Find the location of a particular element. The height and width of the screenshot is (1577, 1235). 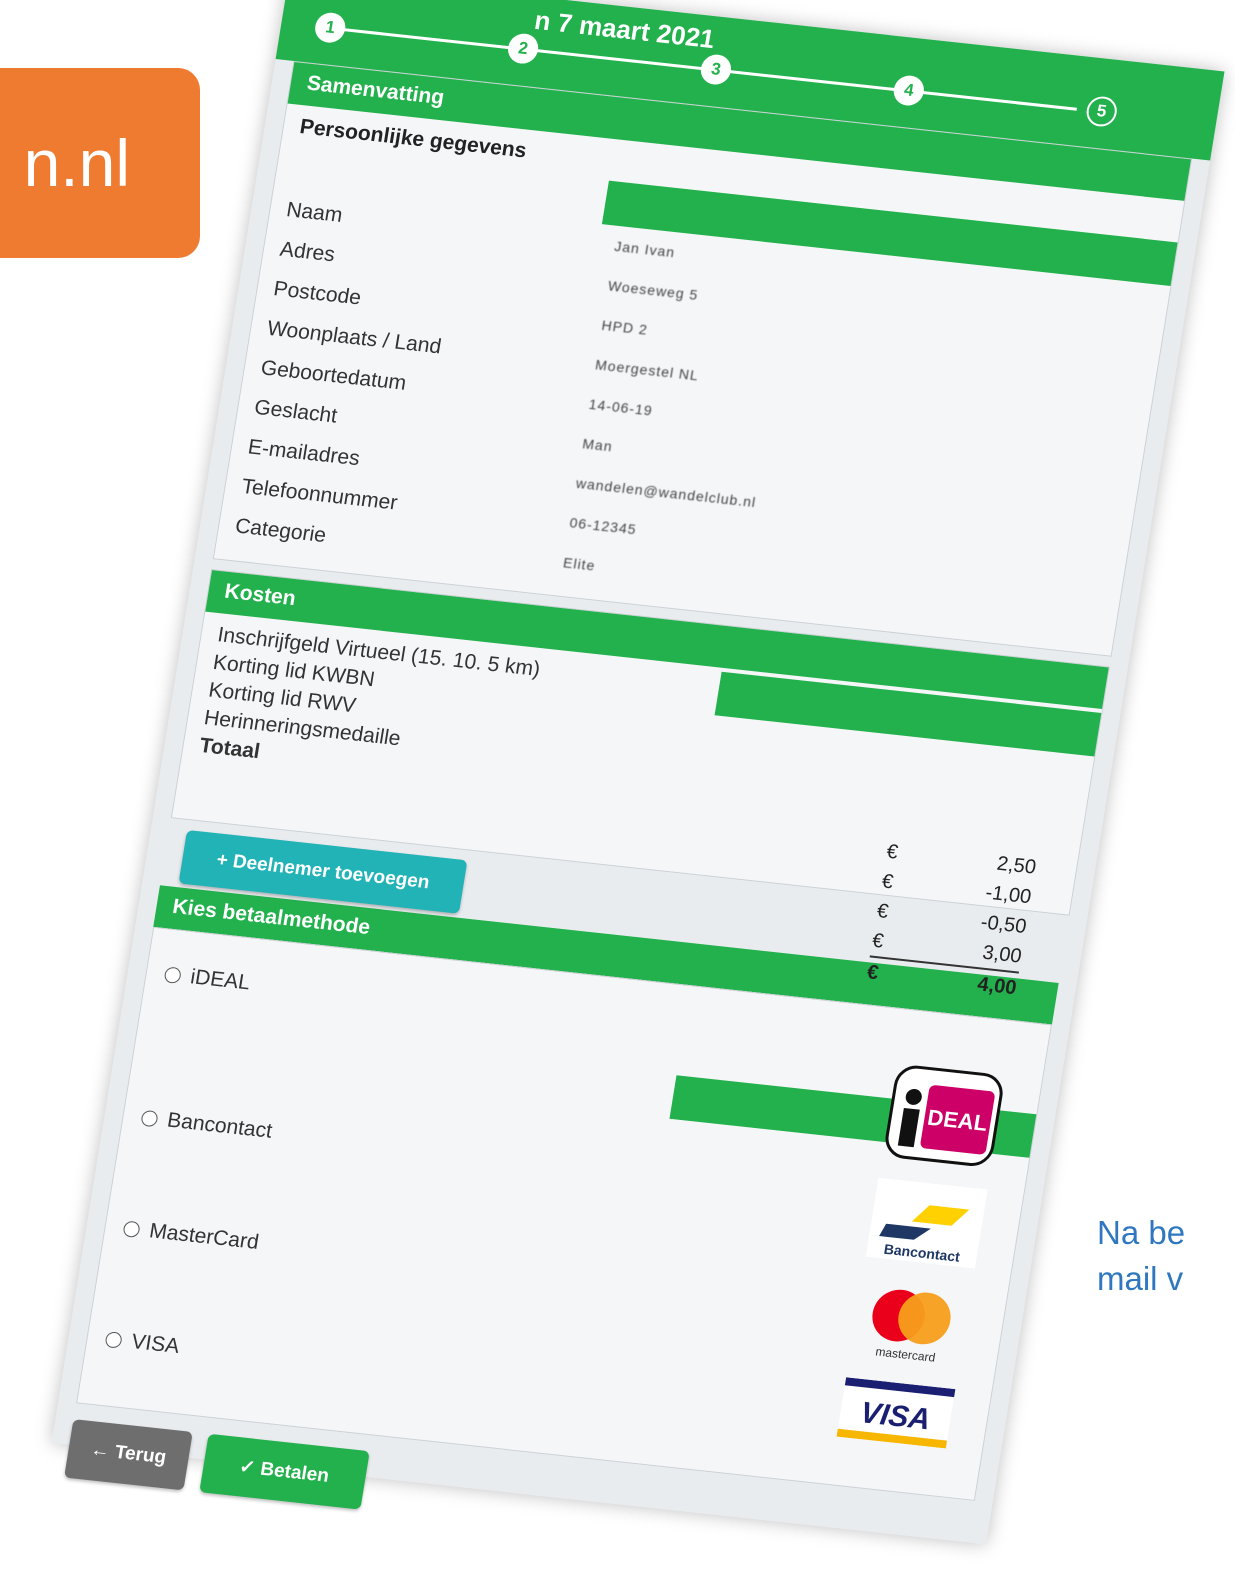

caption-line-2: mail v is located at coordinates (1140, 1278).